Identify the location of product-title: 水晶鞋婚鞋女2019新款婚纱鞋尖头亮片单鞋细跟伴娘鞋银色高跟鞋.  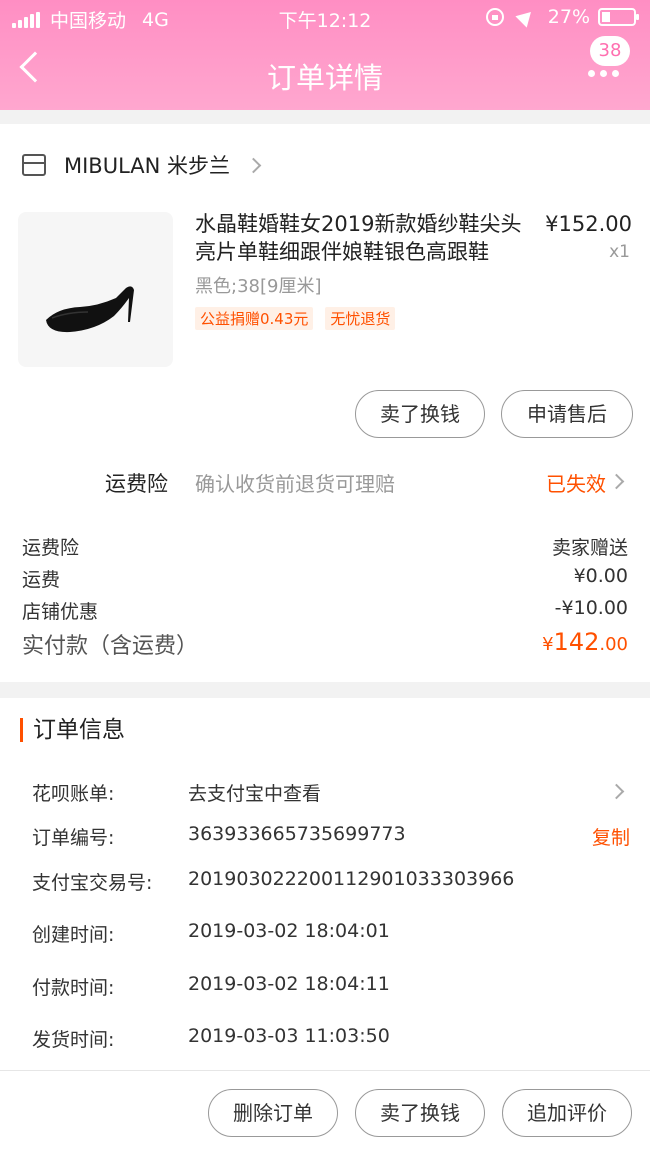
(360, 238).